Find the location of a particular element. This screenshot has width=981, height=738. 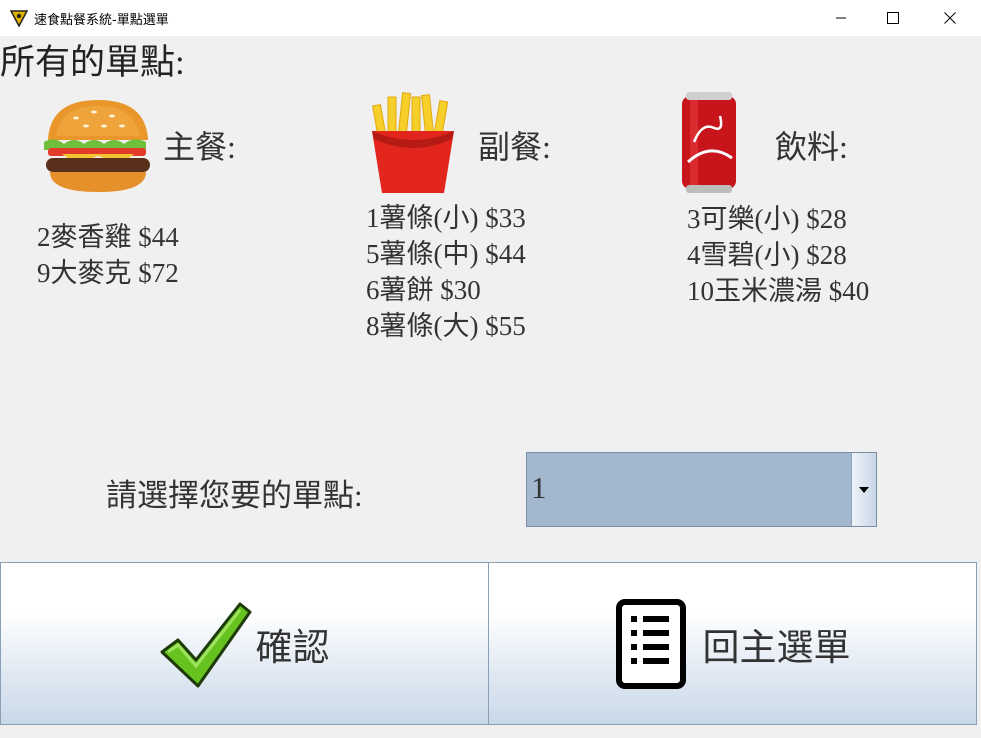

list-item: 9大麥克 $72 is located at coordinates (108, 273).